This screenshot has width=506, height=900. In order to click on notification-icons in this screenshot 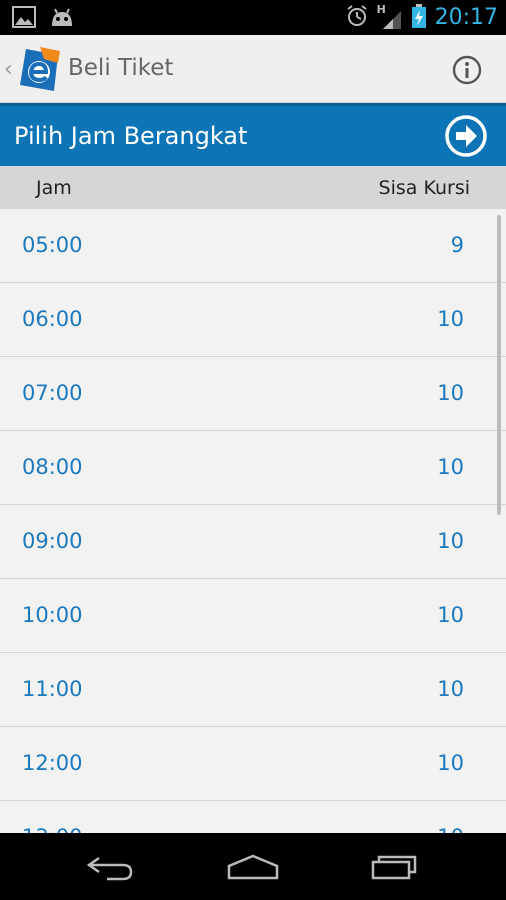, I will do `click(44, 19)`.